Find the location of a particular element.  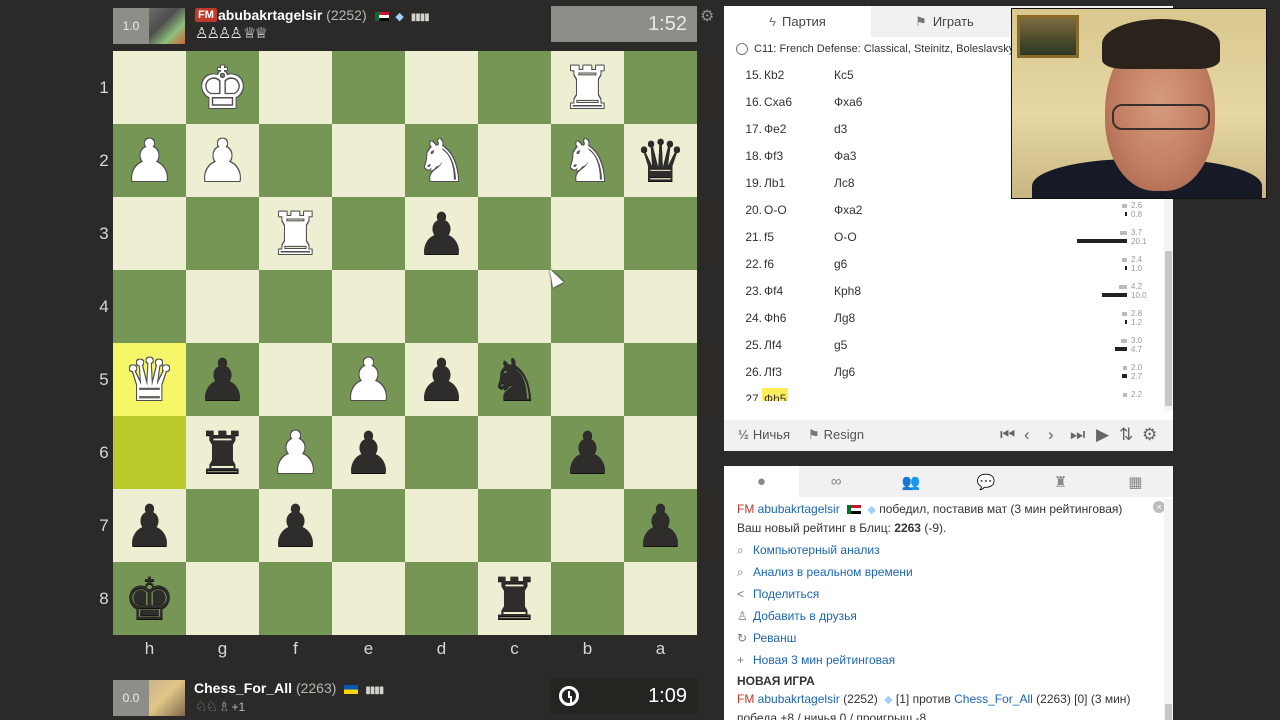

white-move: Сxa6 is located at coordinates (778, 102).